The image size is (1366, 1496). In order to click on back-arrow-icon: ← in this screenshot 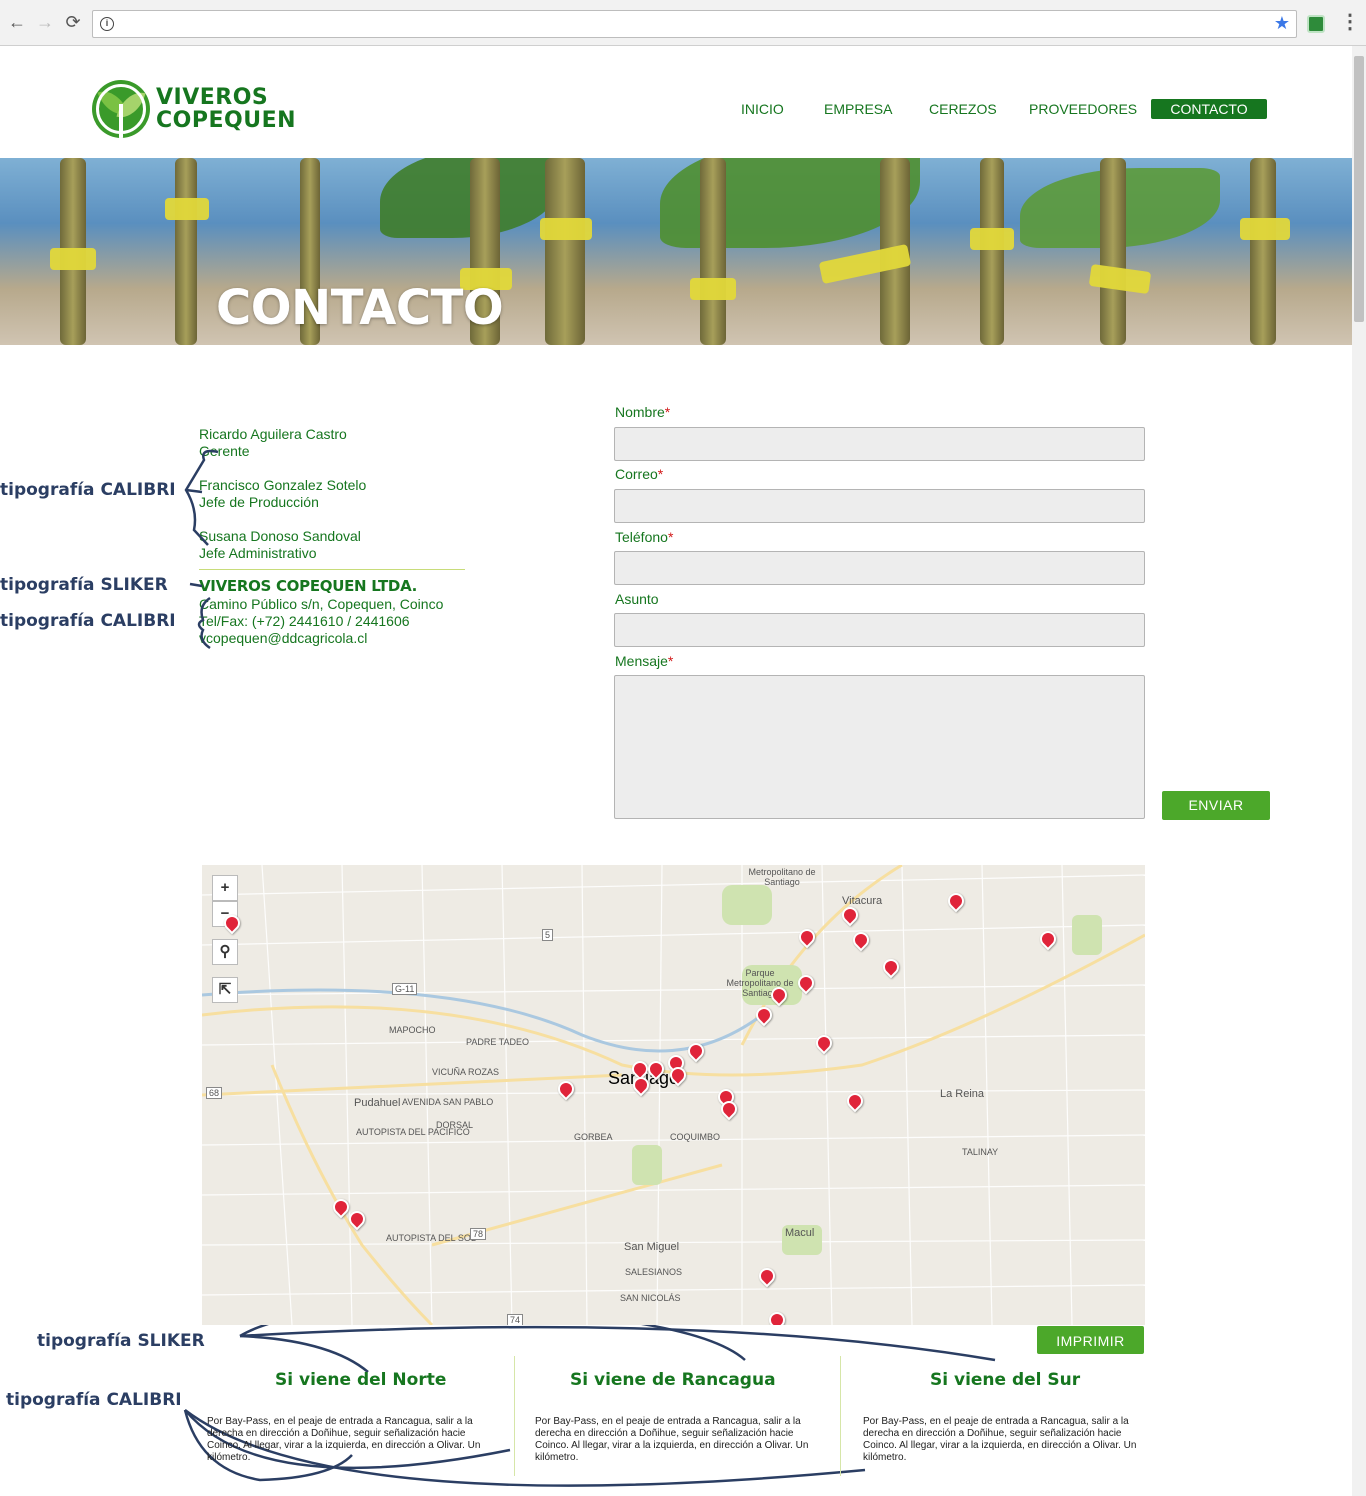, I will do `click(17, 22)`.